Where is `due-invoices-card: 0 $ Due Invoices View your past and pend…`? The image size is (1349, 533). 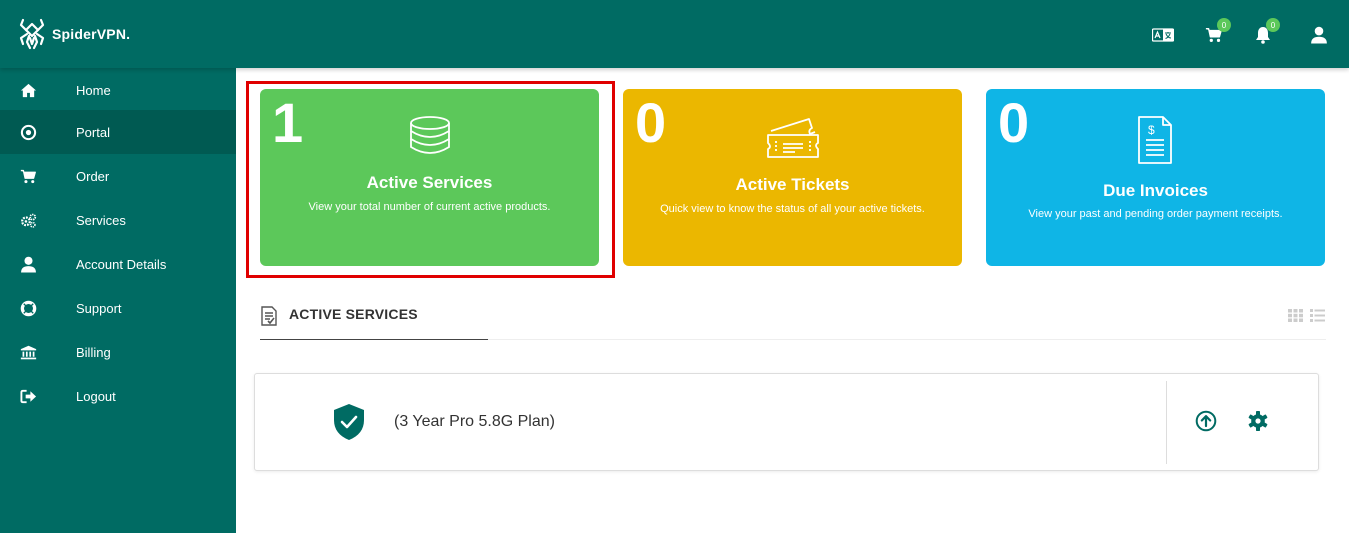
due-invoices-card: 0 $ Due Invoices View your past and pend… is located at coordinates (1155, 177).